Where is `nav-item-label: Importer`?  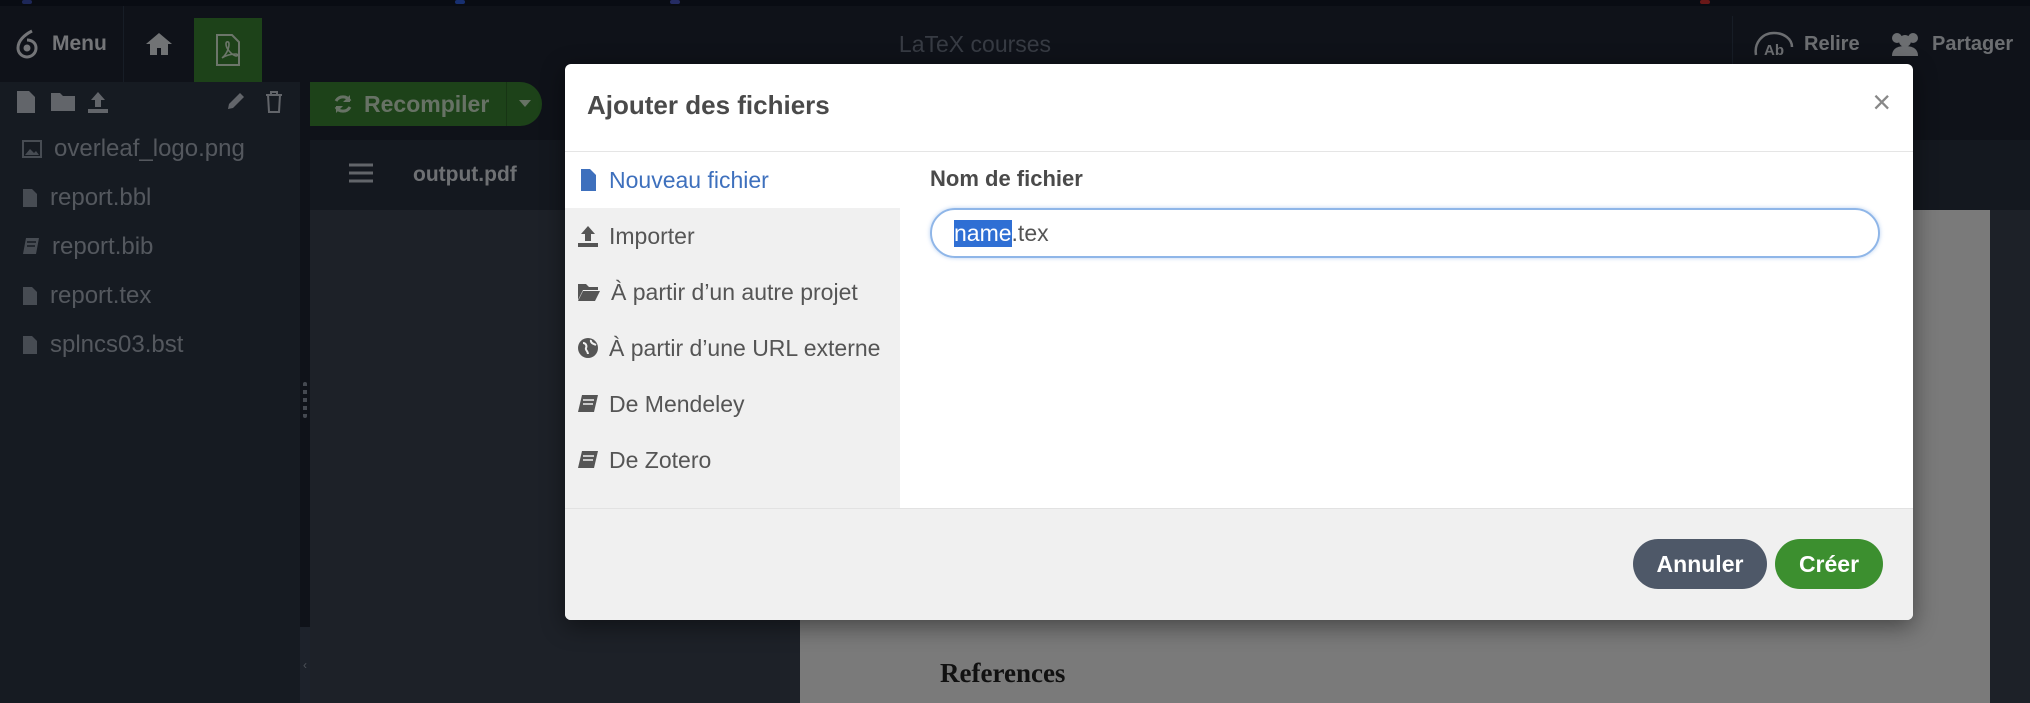
nav-item-label: Importer is located at coordinates (652, 235).